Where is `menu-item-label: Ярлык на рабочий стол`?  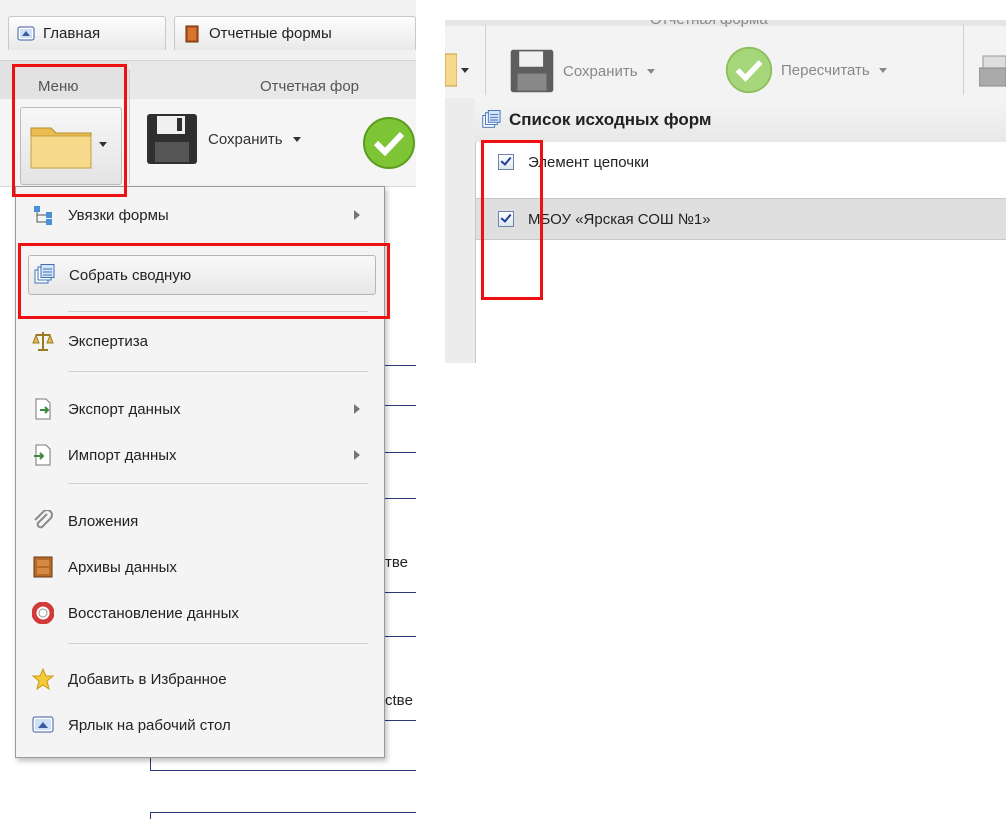 menu-item-label: Ярлык на рабочий стол is located at coordinates (149, 725).